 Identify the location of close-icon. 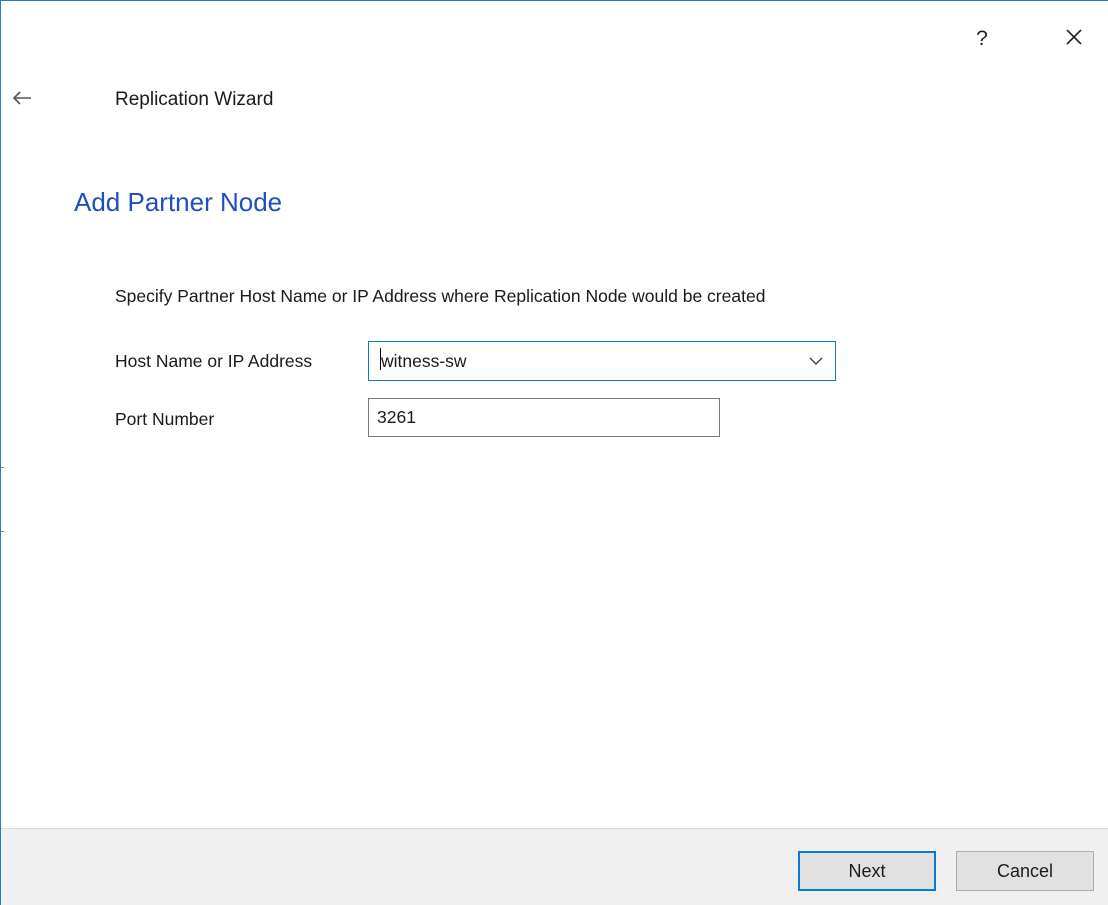
(1074, 39).